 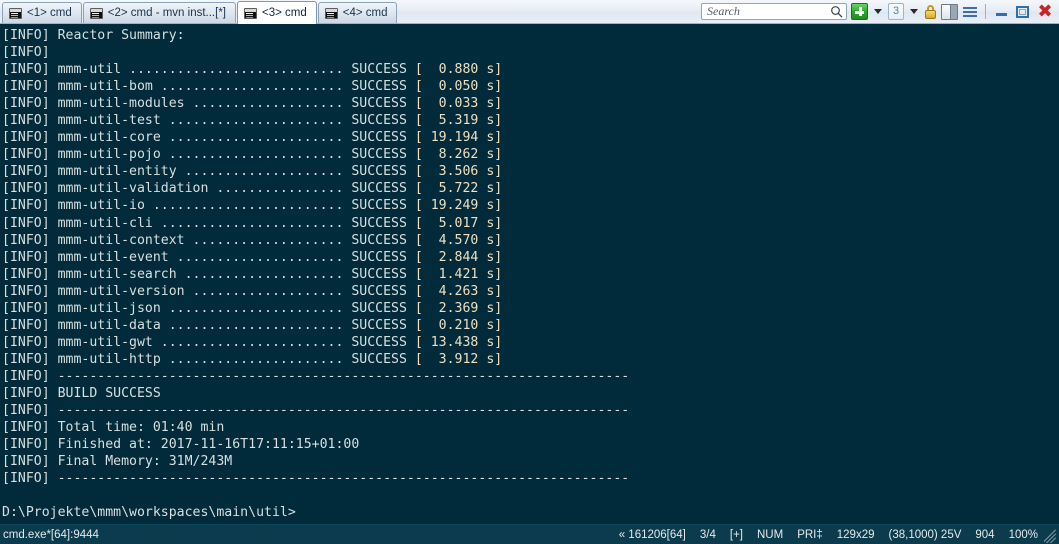 I want to click on tab-2: <2> cmd - mvn inst...[*], so click(x=159, y=12).